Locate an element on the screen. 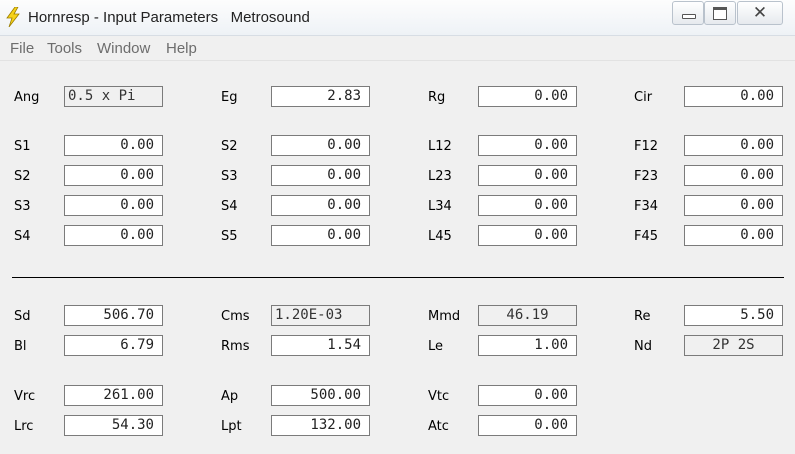 The image size is (795, 454). close-icon: ✕ is located at coordinates (760, 13).